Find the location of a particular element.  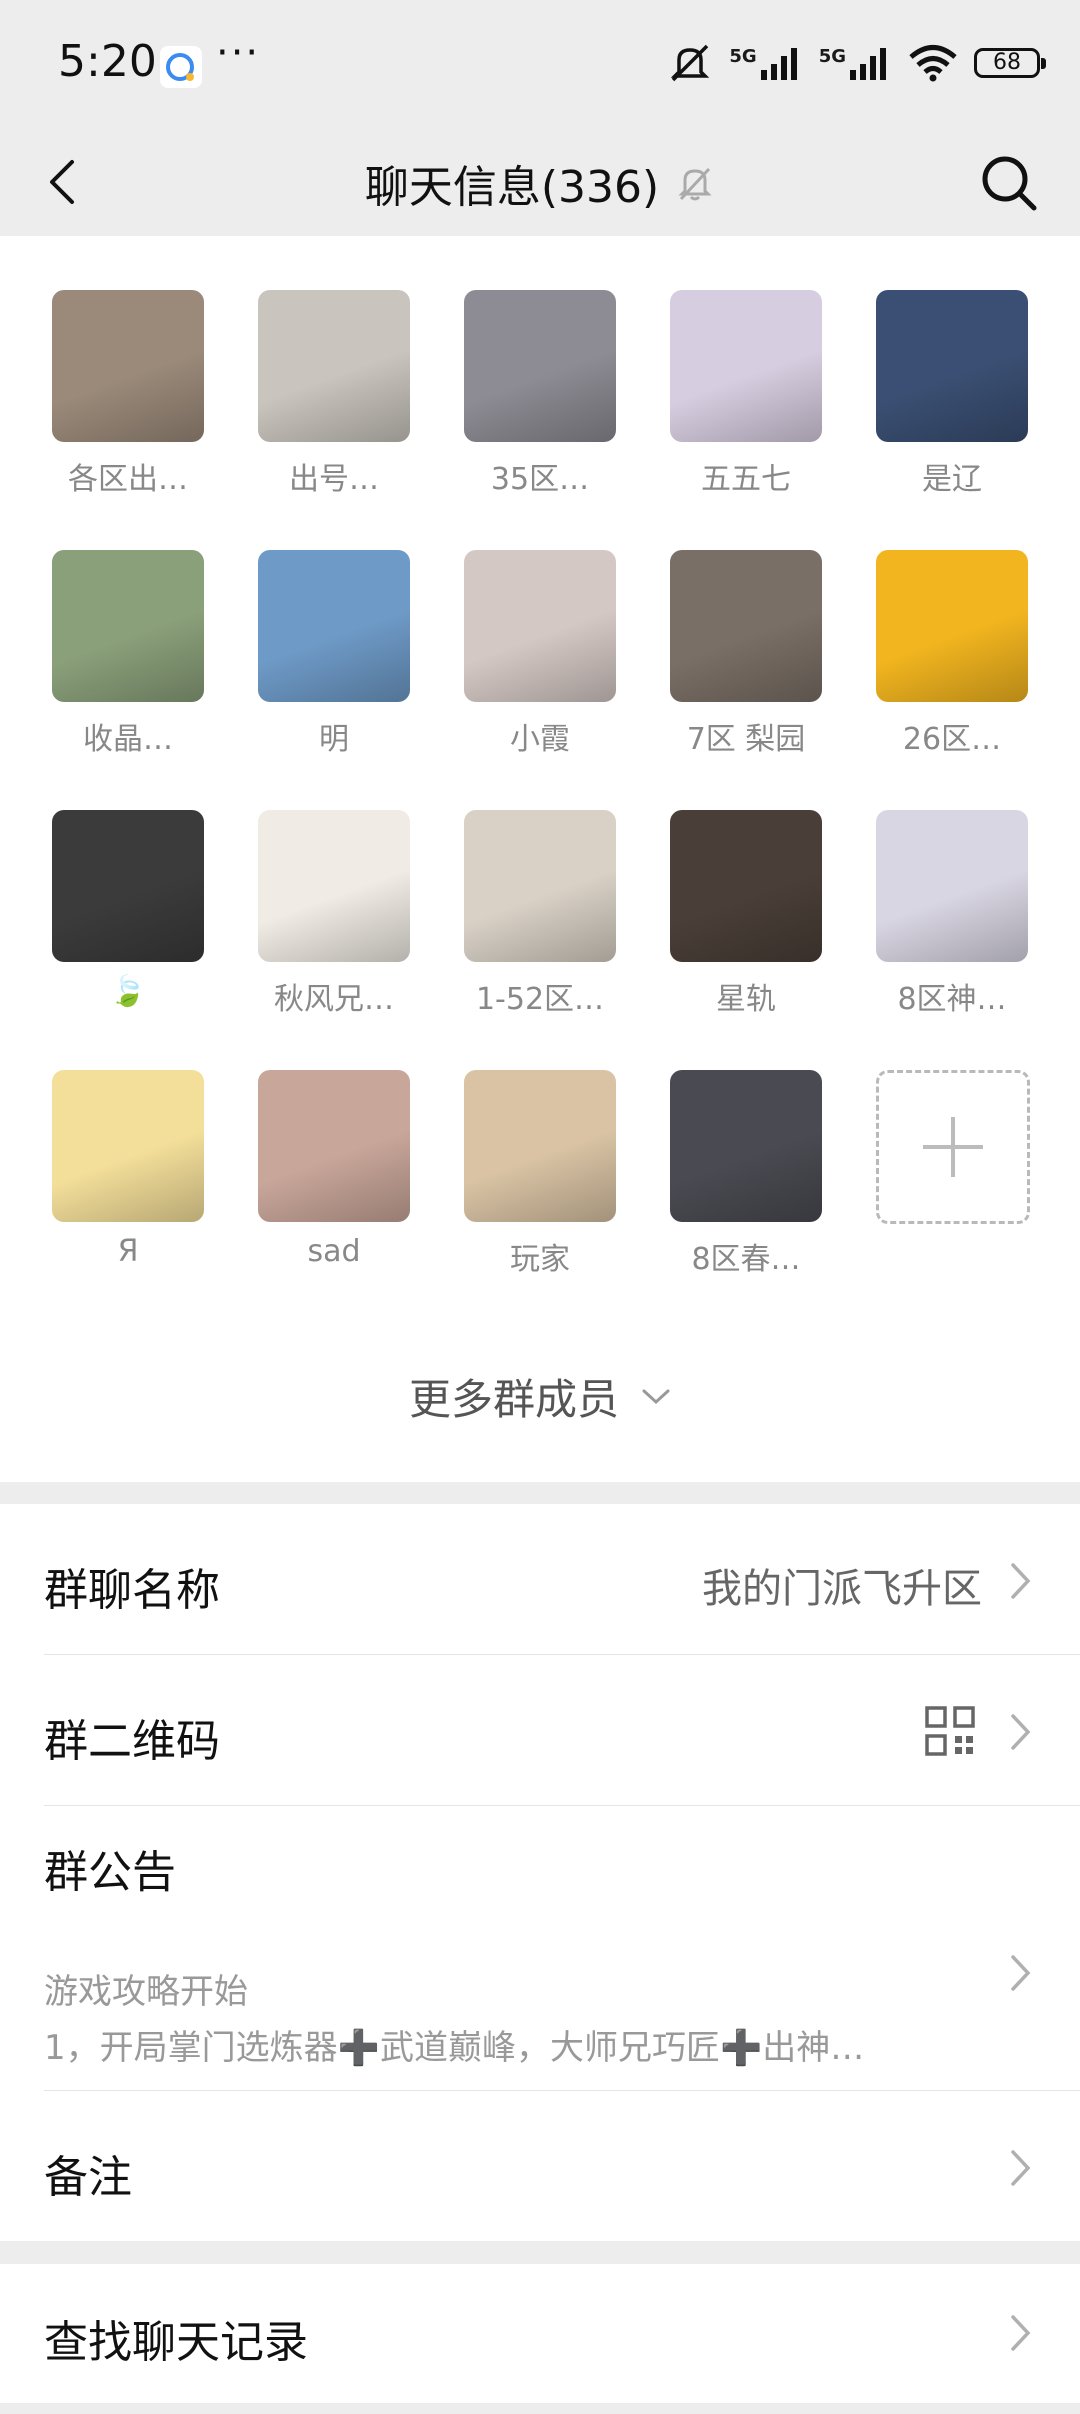

status-time: 5:20 is located at coordinates (107, 61).